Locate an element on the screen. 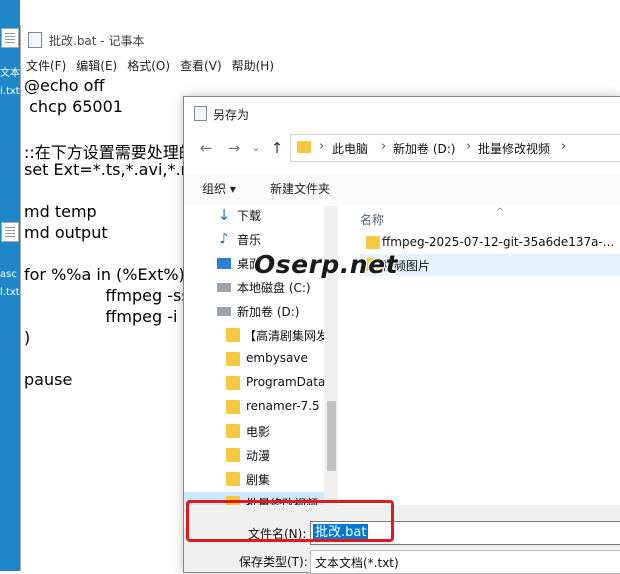 This screenshot has width=620, height=574. address-bar: › 此电脑 › 新加卷 (D:) › 批量修改视频 › is located at coordinates (455, 148).